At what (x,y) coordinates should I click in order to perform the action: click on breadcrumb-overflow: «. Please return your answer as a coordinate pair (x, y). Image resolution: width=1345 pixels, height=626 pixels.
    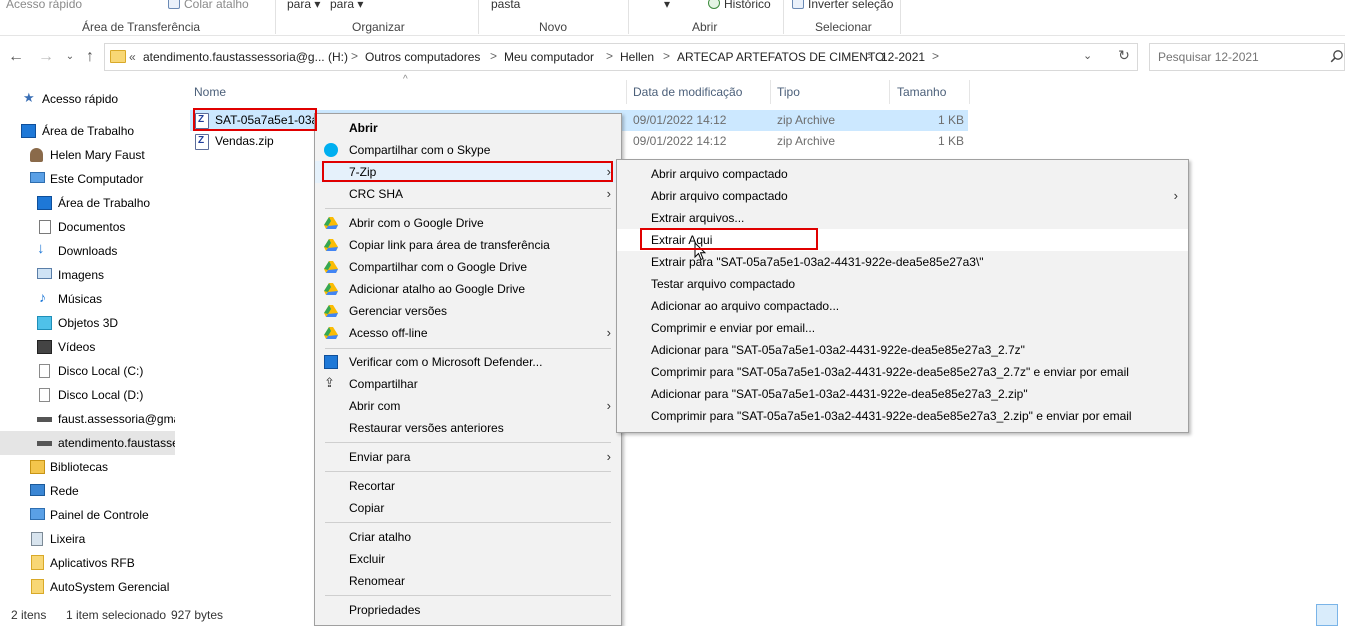
    Looking at the image, I should click on (132, 57).